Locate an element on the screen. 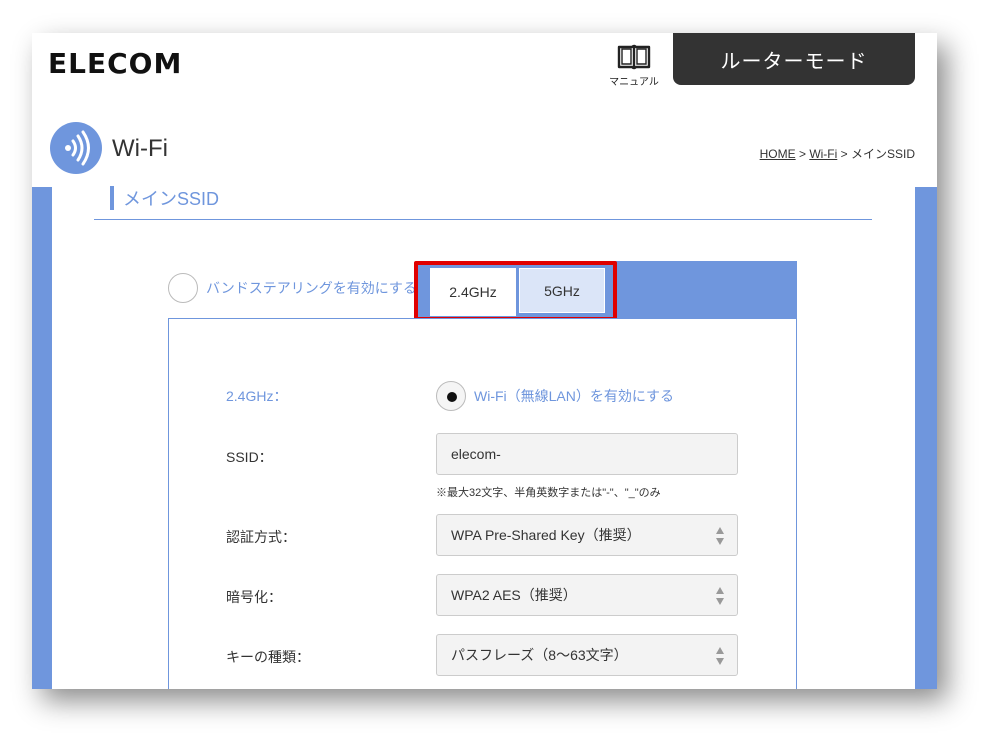 The height and width of the screenshot is (754, 1001). band-row-label: 2.4GHz： is located at coordinates (257, 396).